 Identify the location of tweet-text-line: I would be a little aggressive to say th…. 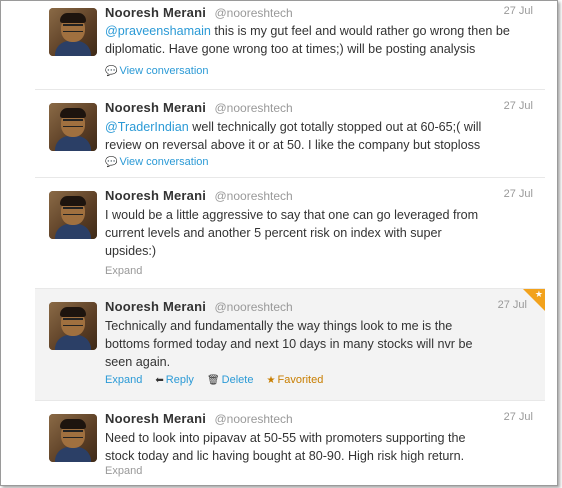
(292, 215).